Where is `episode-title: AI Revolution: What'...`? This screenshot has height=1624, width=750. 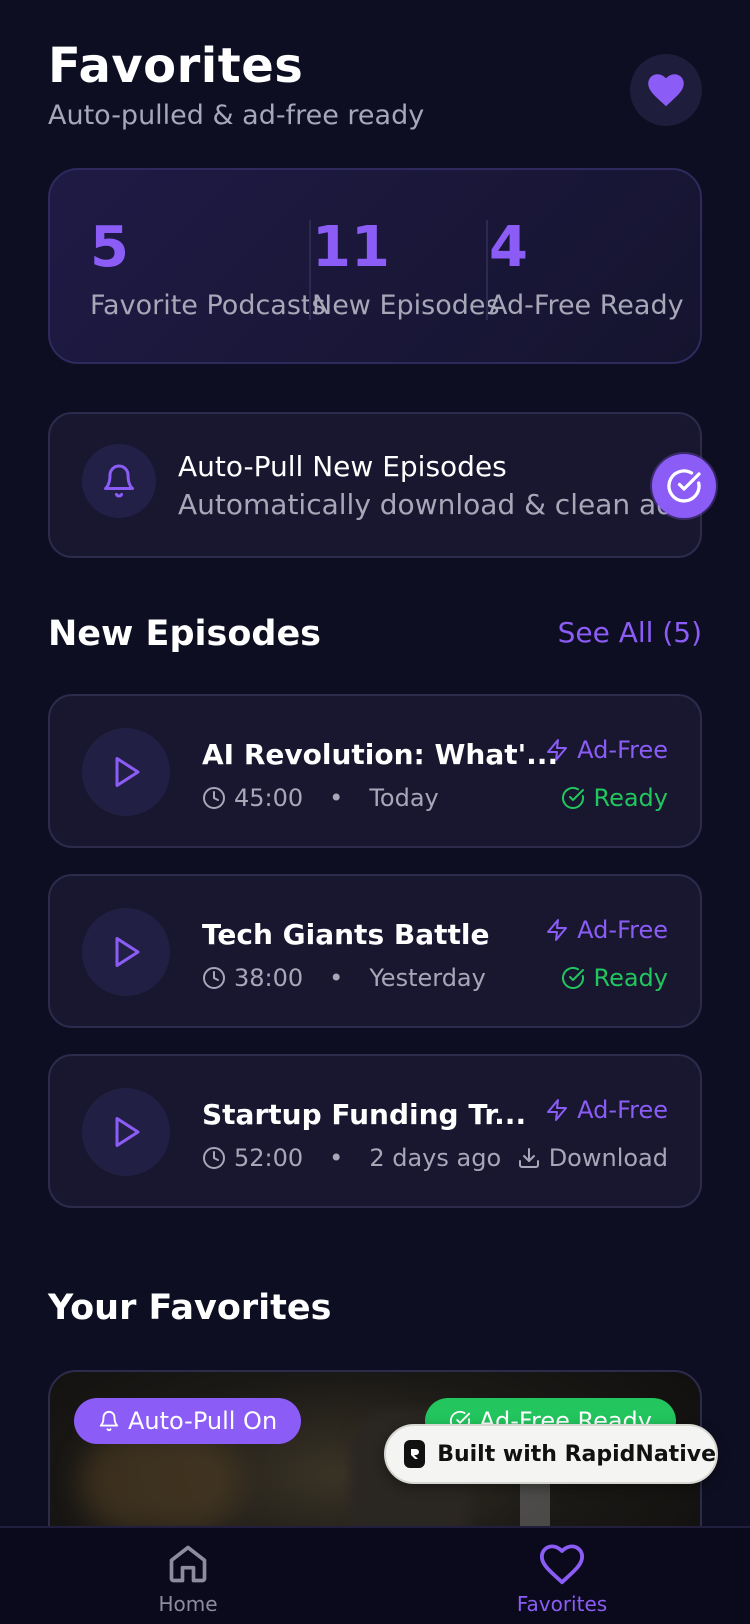 episode-title: AI Revolution: What'... is located at coordinates (380, 754).